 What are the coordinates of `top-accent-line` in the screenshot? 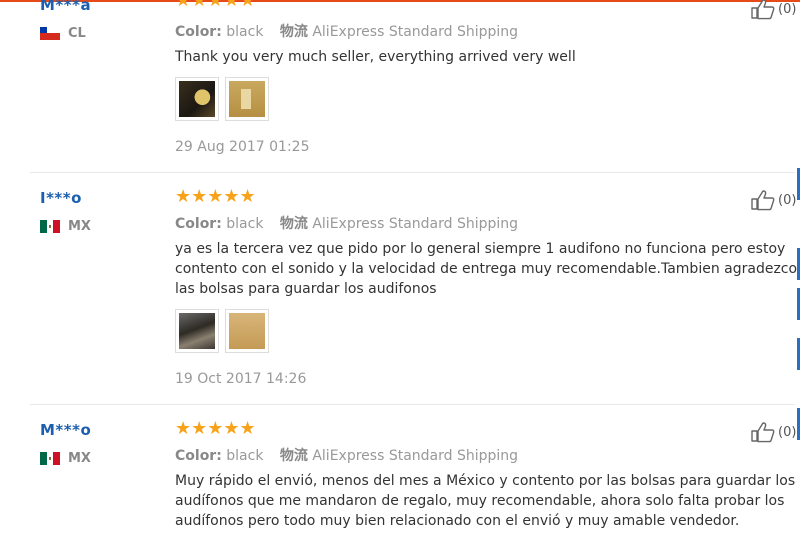 It's located at (400, 1).